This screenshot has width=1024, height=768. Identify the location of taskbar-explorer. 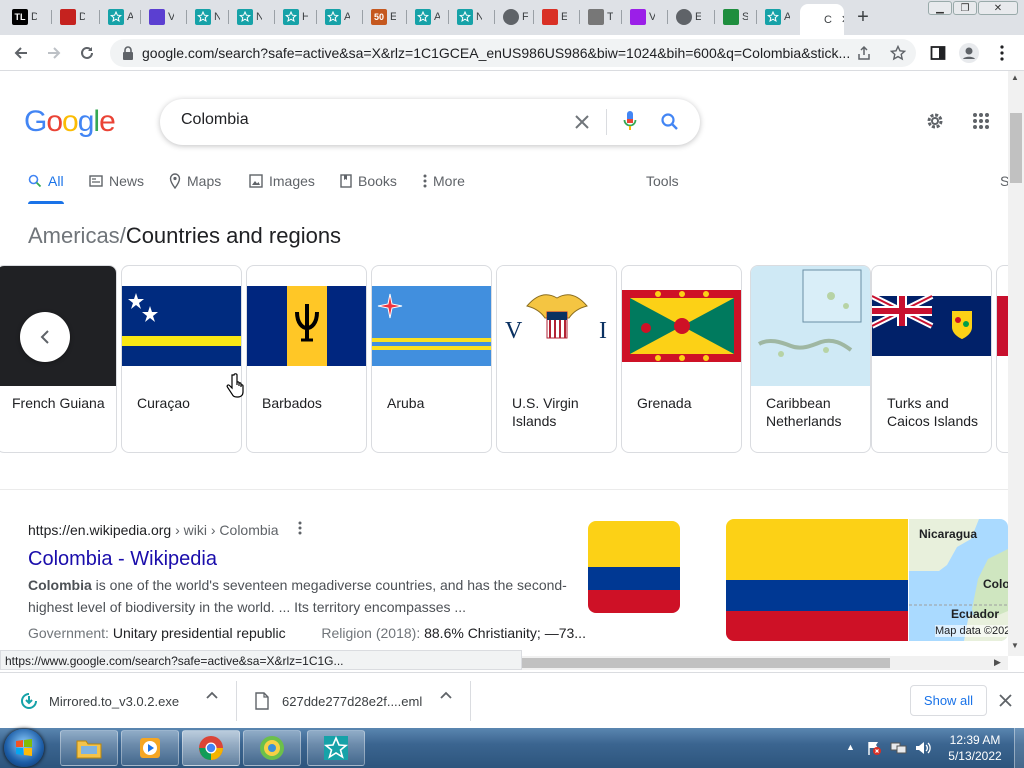
(89, 748).